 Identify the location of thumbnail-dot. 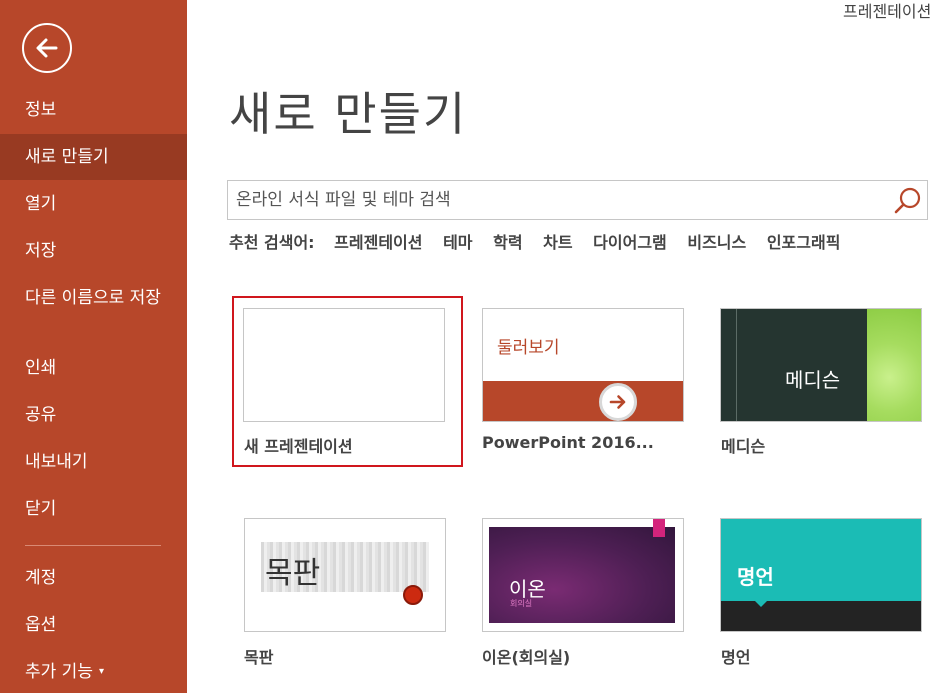
(413, 595).